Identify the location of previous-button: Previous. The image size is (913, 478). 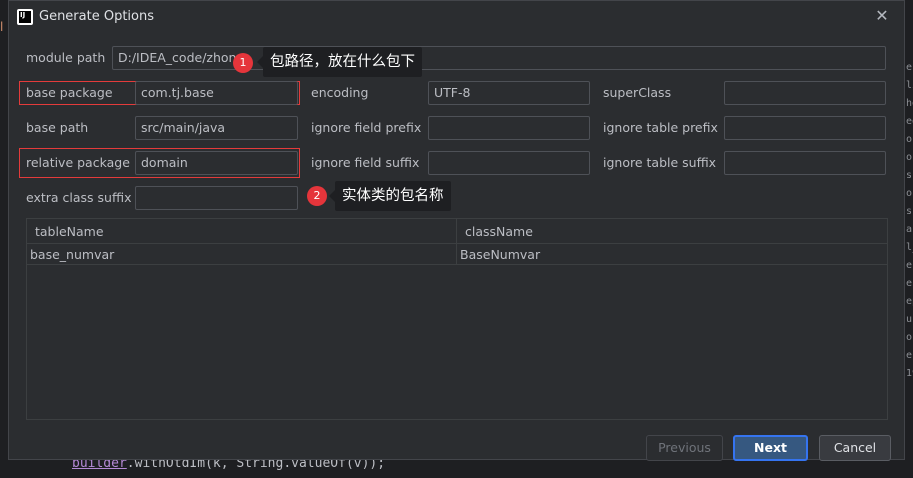
(684, 448).